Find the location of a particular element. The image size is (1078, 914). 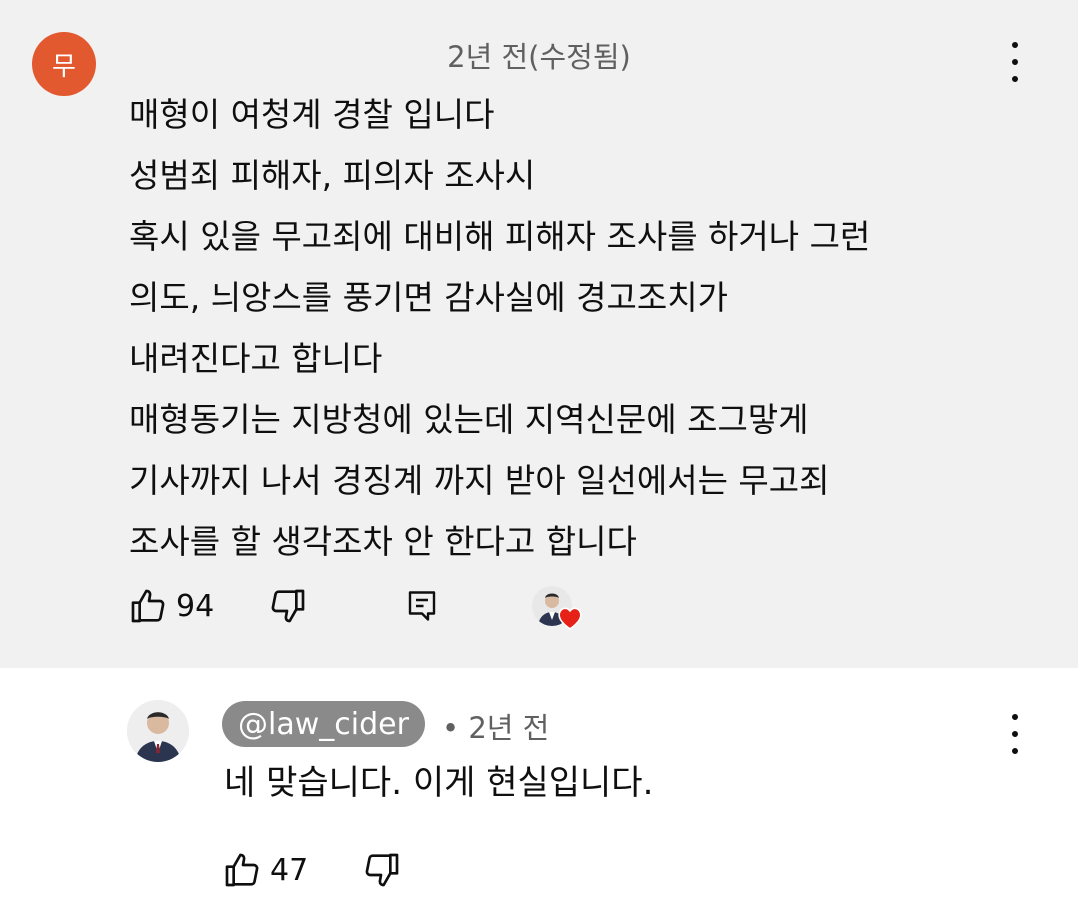

comment-line: 조사를 할 생각조차 안 한다고 합니다 is located at coordinates (383, 541).